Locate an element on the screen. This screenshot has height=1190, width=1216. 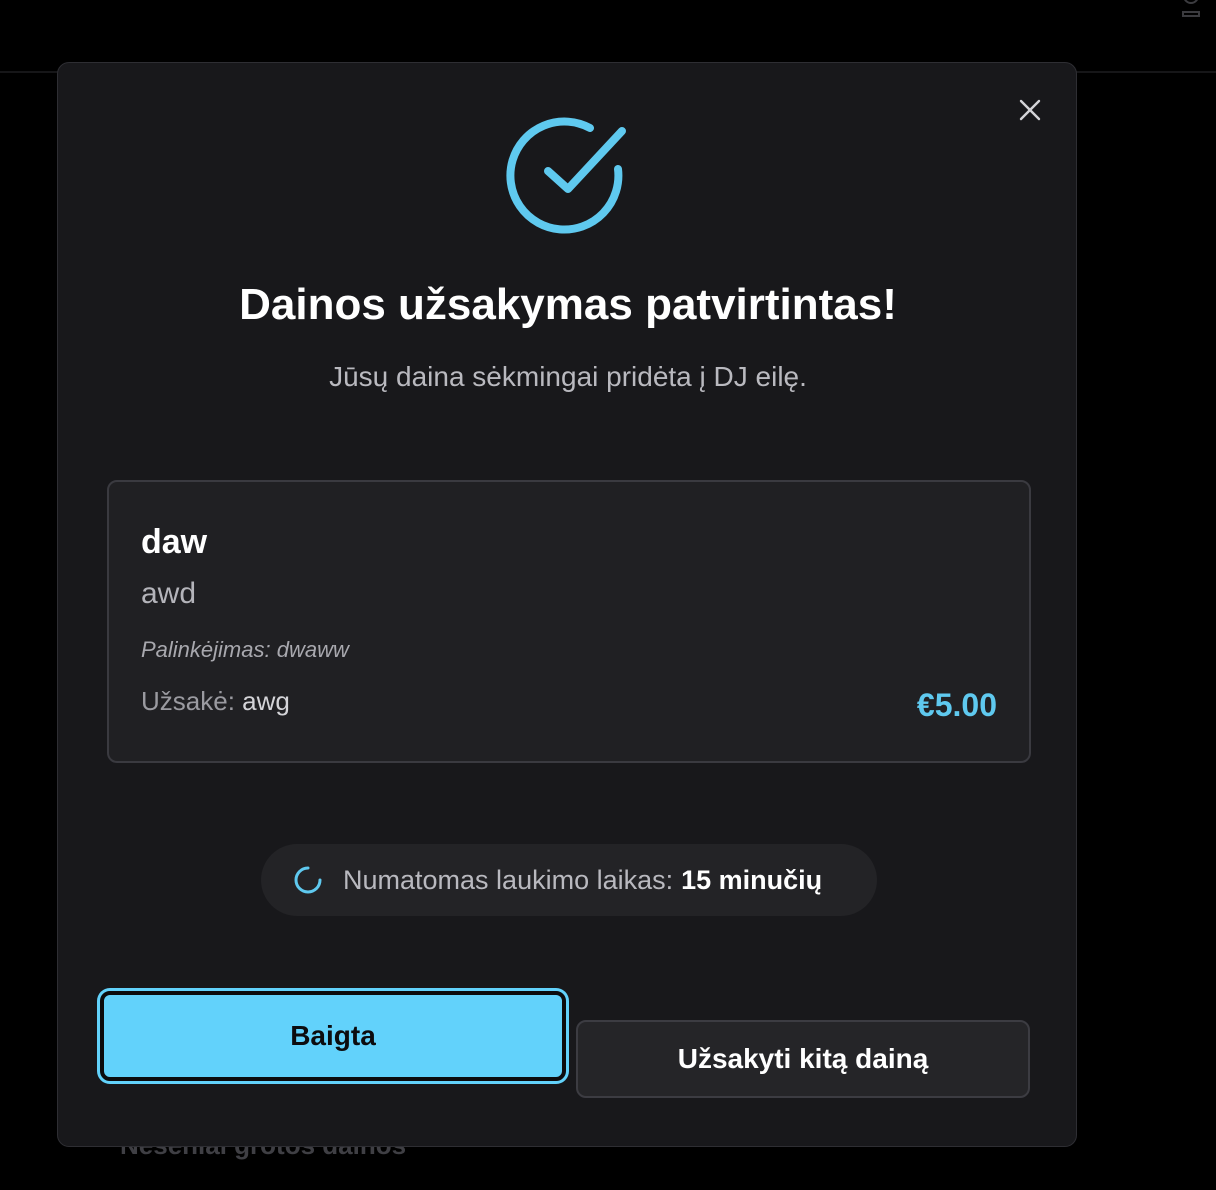
song-artist: awd is located at coordinates (169, 593).